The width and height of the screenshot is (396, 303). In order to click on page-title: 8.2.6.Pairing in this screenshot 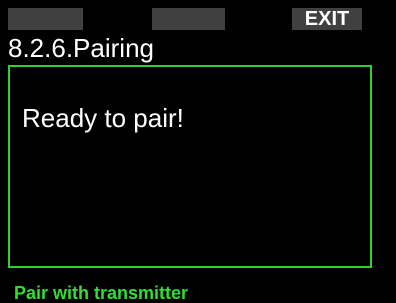, I will do `click(81, 48)`.